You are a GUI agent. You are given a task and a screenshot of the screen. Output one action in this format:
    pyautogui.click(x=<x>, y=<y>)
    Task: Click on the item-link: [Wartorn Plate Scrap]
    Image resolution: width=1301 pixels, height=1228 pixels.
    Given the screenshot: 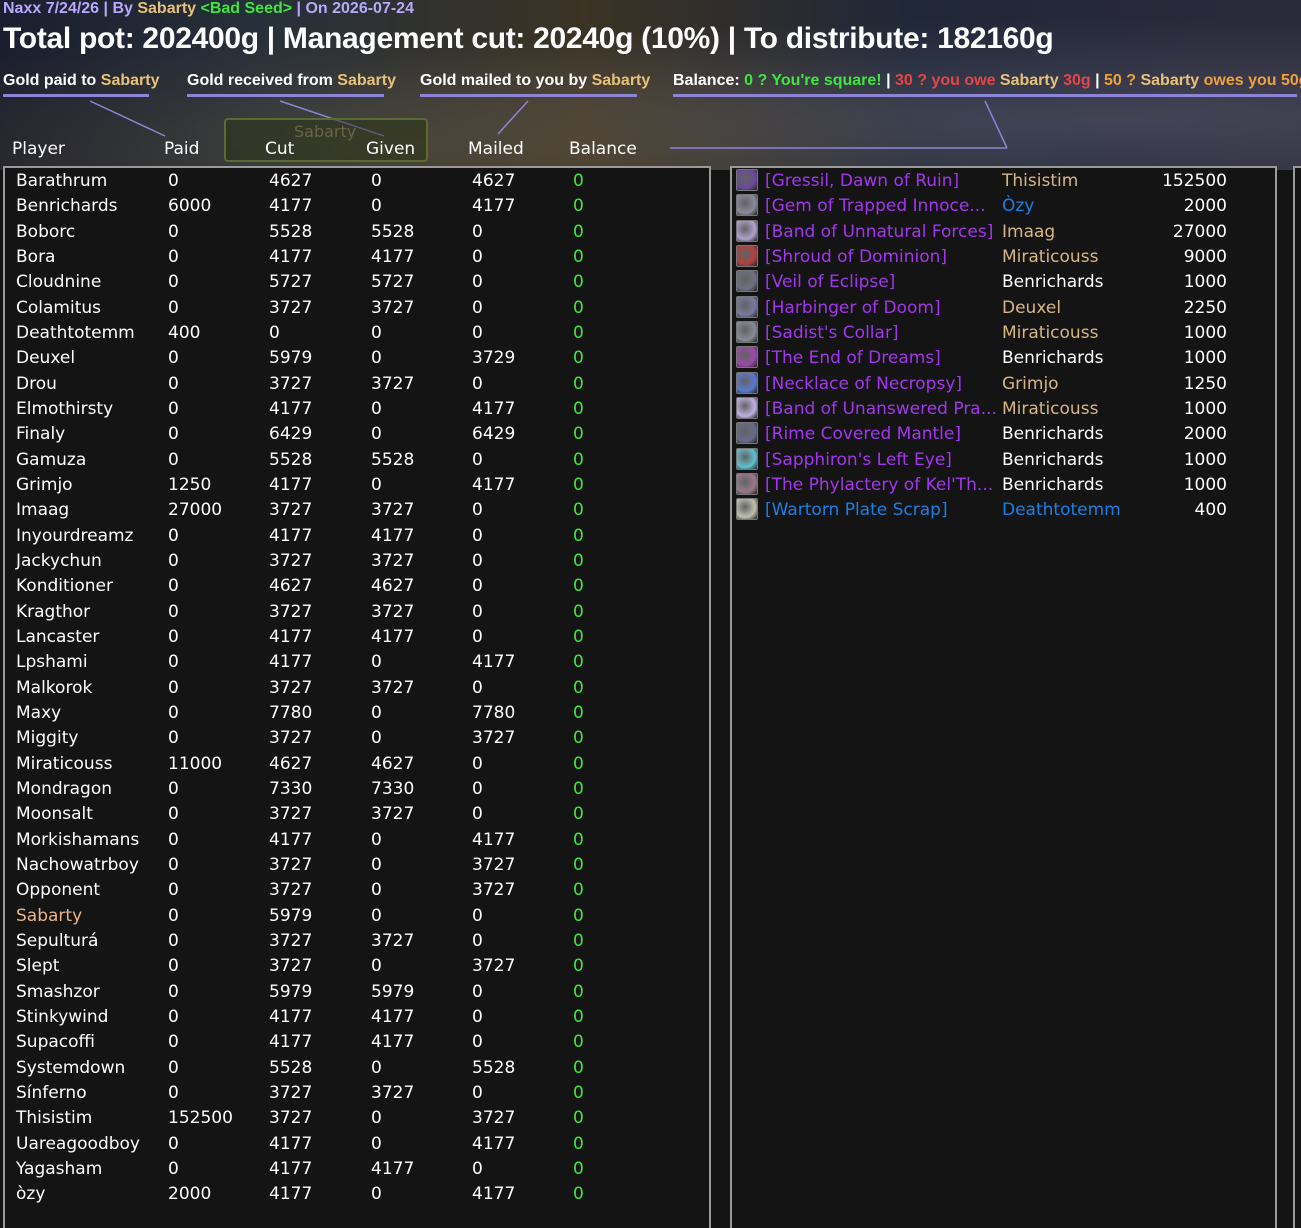 What is the action you would take?
    pyautogui.click(x=856, y=510)
    